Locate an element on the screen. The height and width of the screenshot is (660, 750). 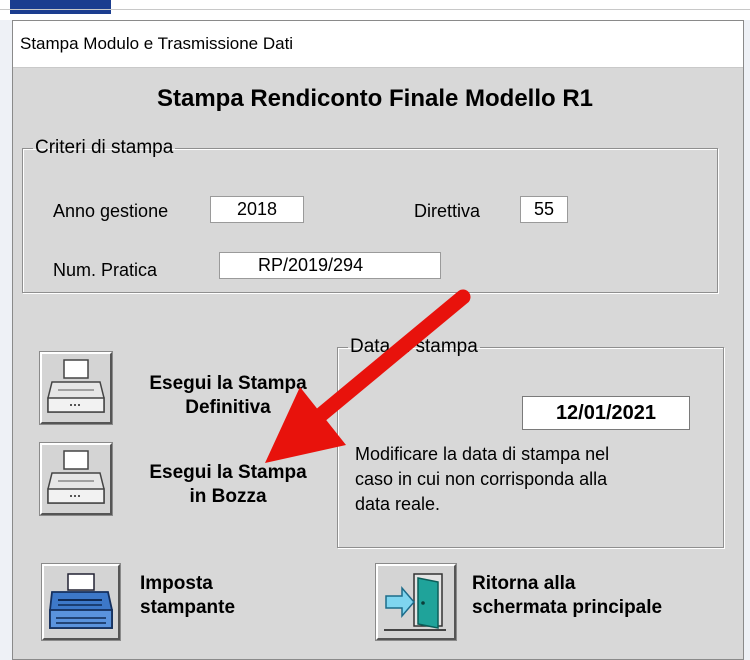
printer-setup-icon is located at coordinates (81, 601).